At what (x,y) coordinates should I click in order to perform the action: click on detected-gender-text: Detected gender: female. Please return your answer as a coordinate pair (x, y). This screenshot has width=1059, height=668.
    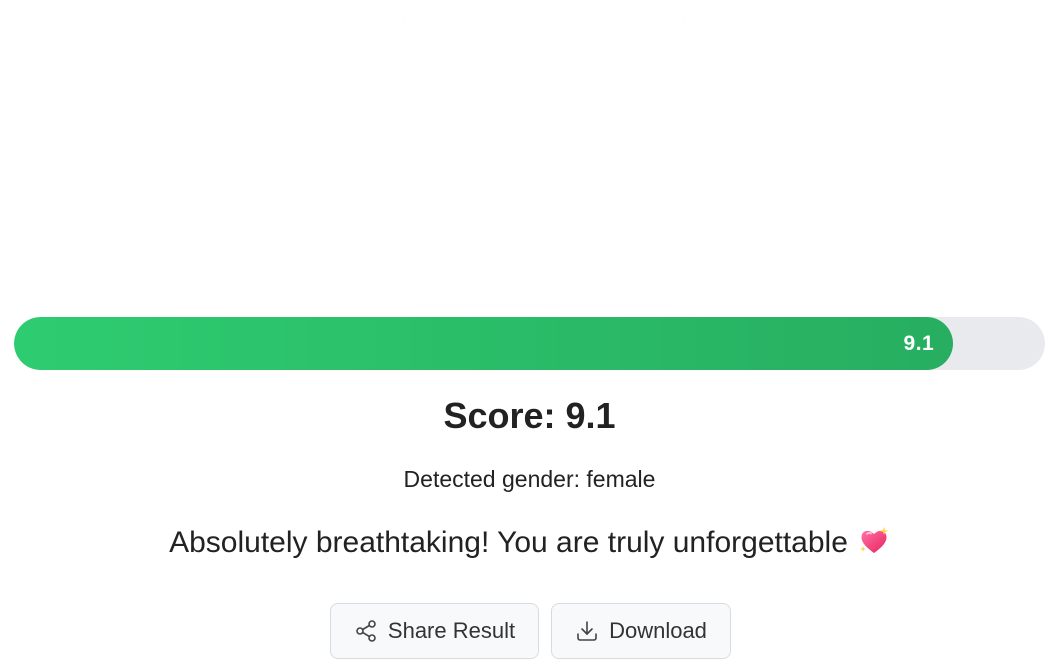
    Looking at the image, I should click on (529, 479).